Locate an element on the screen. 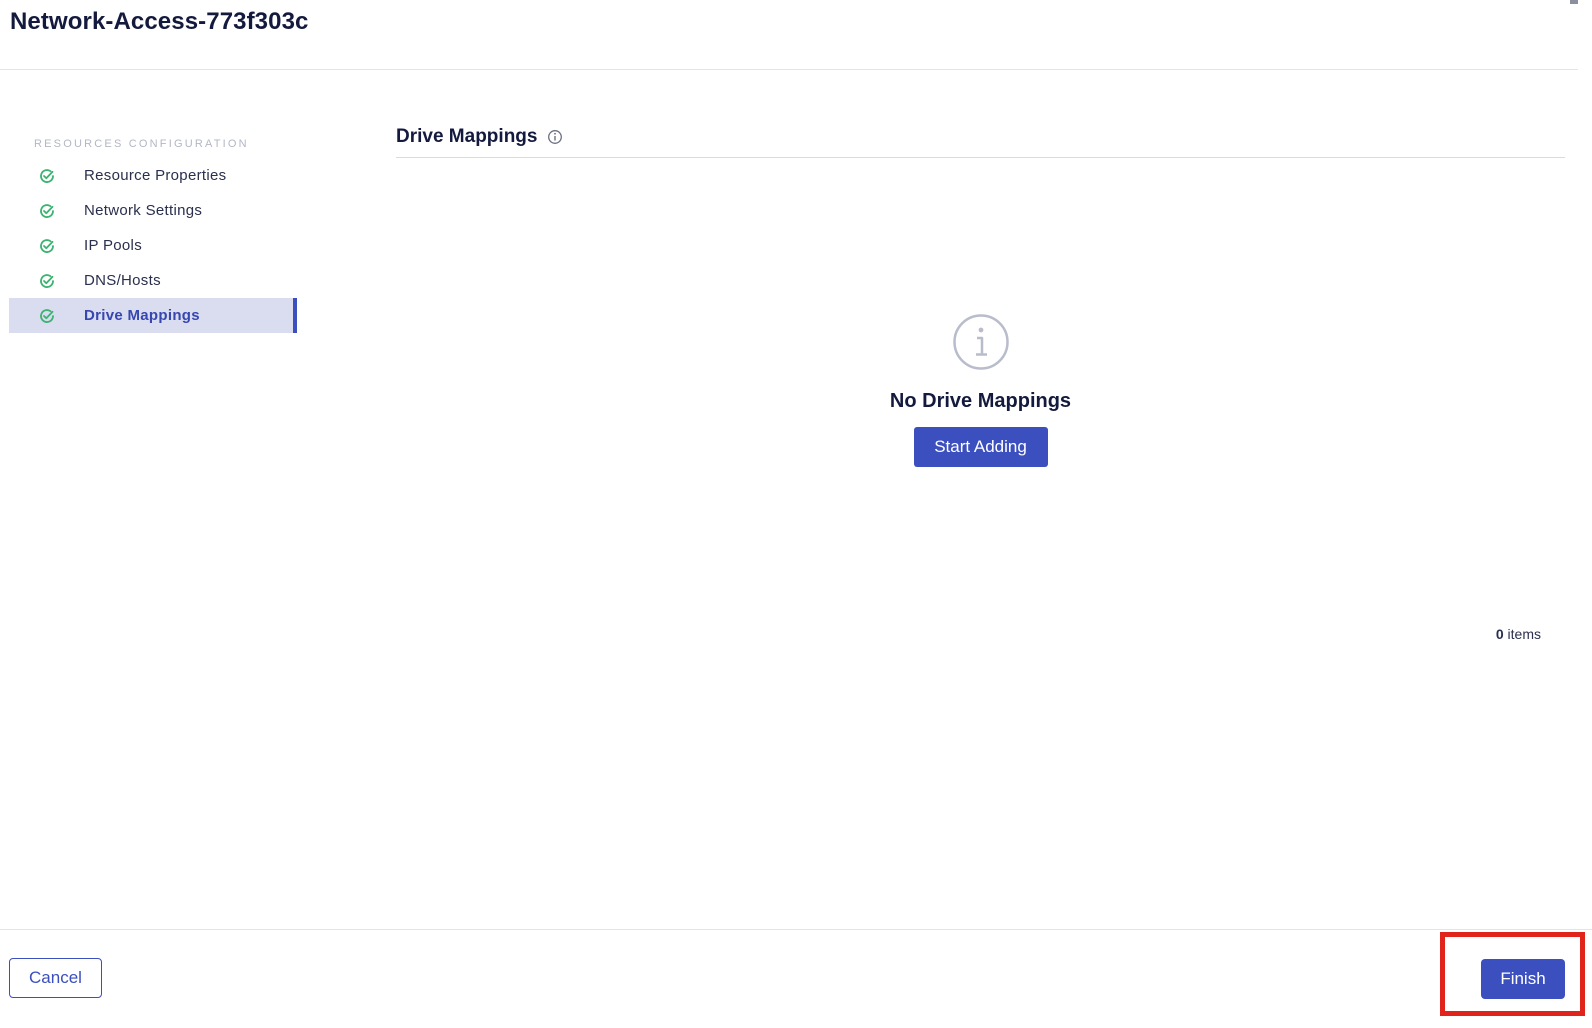 This screenshot has height=1028, width=1592. page-title: Network-Access-773f303c is located at coordinates (159, 21).